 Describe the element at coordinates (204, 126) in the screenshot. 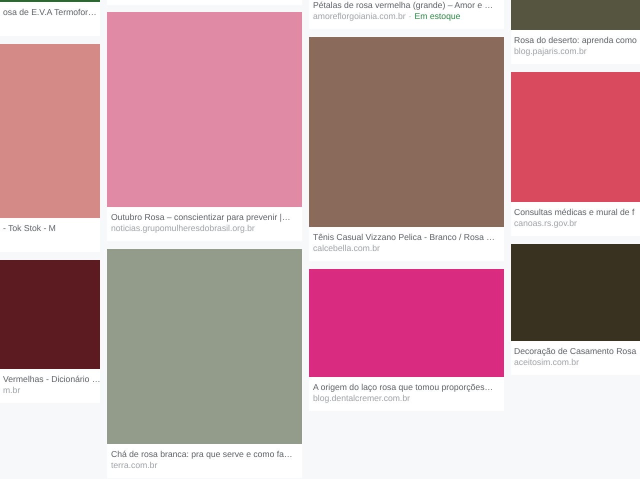

I see `result-card: Outubro Rosa – conscientizar para prevenir |… noticias.grupomulheresdobrasil.org.br` at that location.